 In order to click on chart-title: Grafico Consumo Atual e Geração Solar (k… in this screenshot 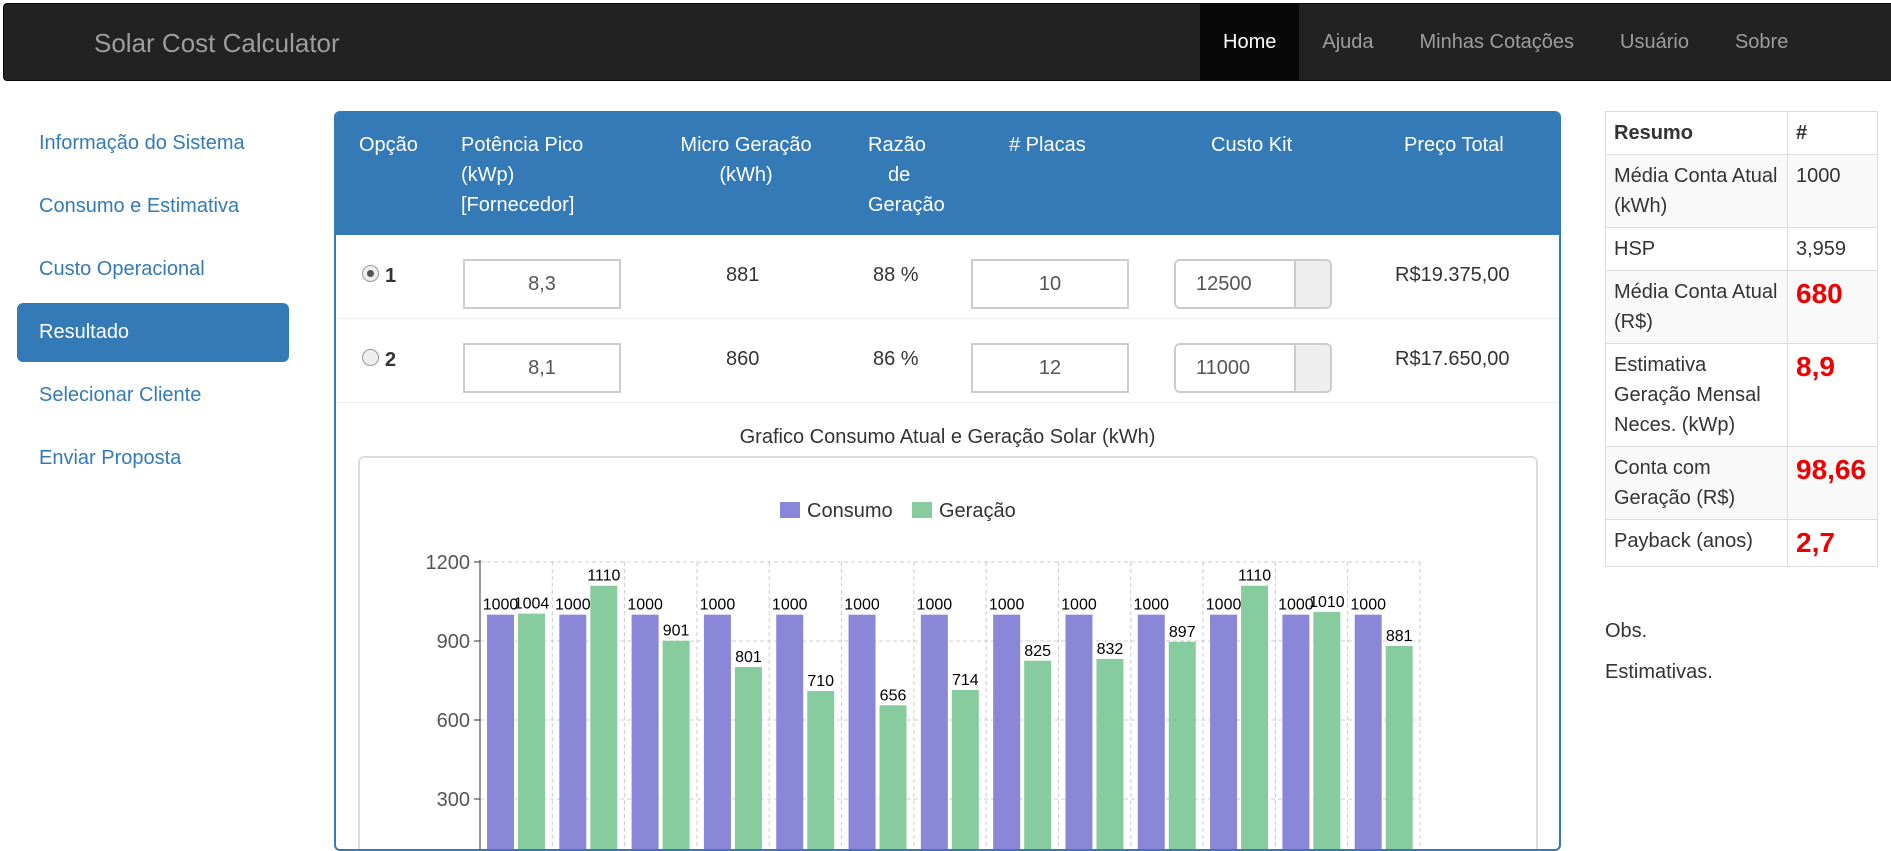, I will do `click(947, 437)`.